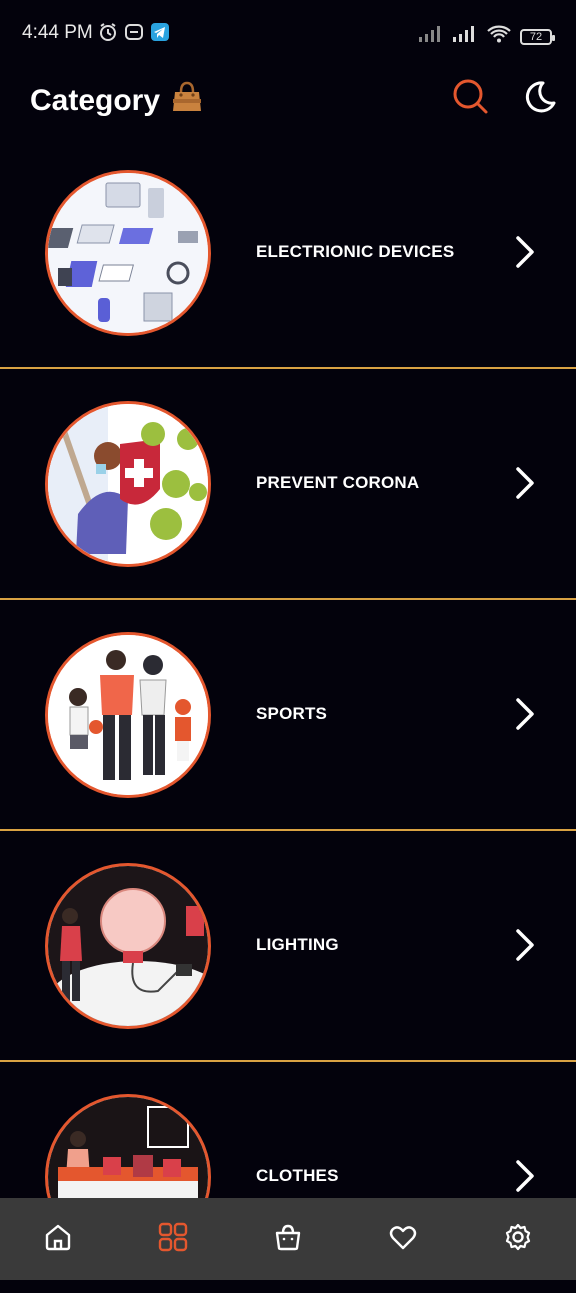 The image size is (576, 1293). I want to click on nav-settings, so click(518, 1239).